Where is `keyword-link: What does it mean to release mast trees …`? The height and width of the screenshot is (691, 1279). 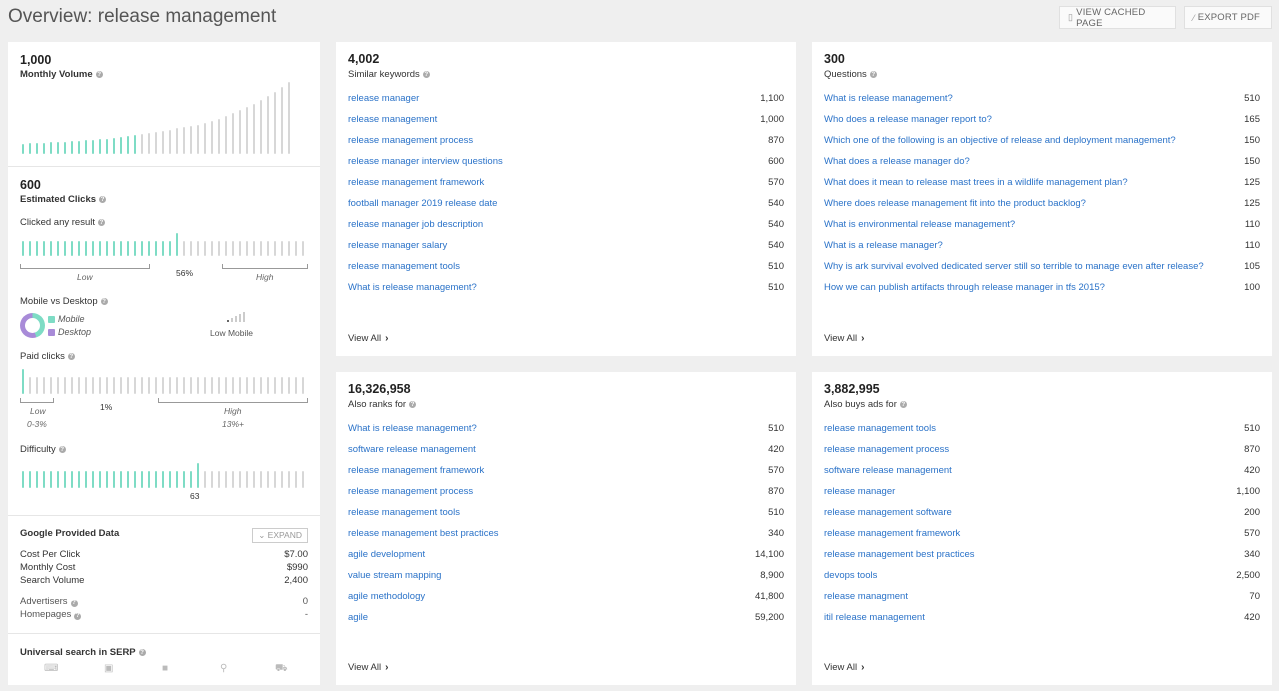
keyword-link: What does it mean to release mast trees … is located at coordinates (976, 182).